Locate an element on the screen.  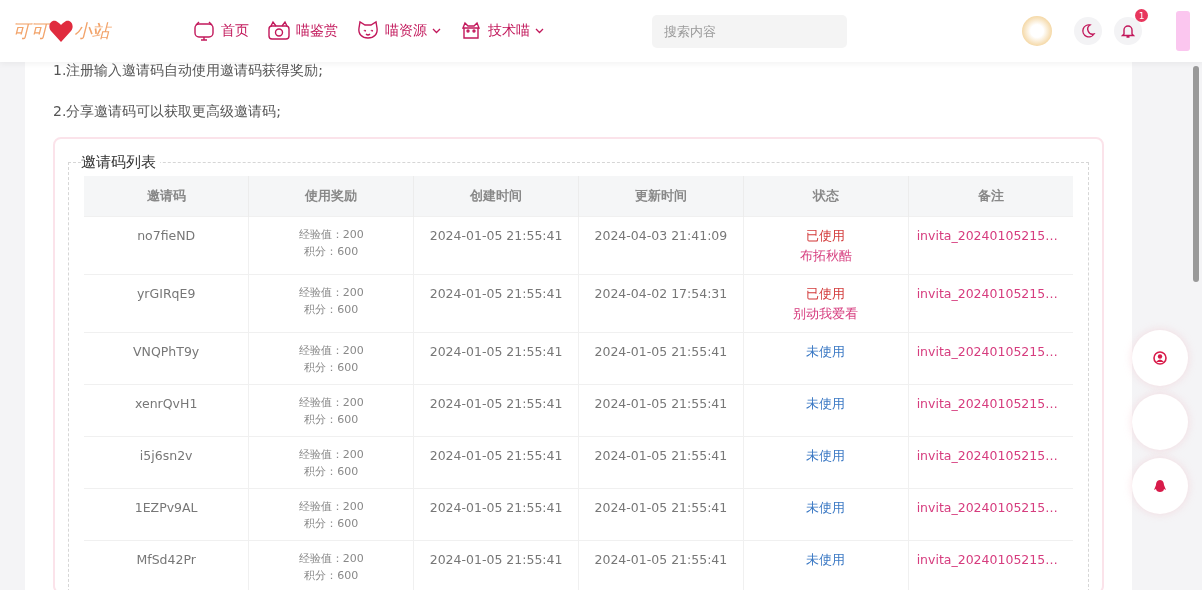
code-cell: VNQPhT9y is located at coordinates (166, 358).